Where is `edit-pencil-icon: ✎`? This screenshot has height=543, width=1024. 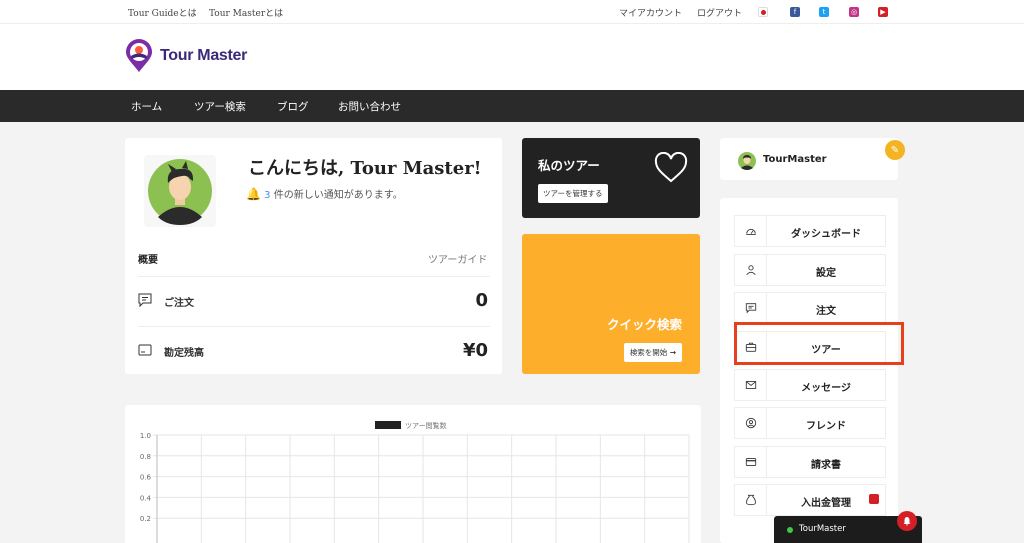 edit-pencil-icon: ✎ is located at coordinates (895, 150).